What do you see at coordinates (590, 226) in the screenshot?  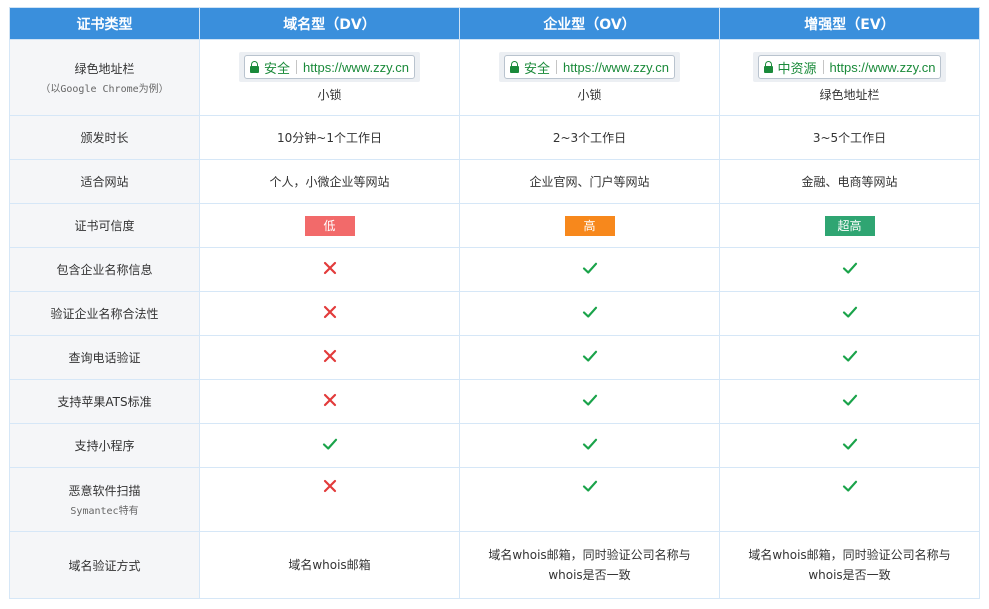 I see `credibility-badge: 高` at bounding box center [590, 226].